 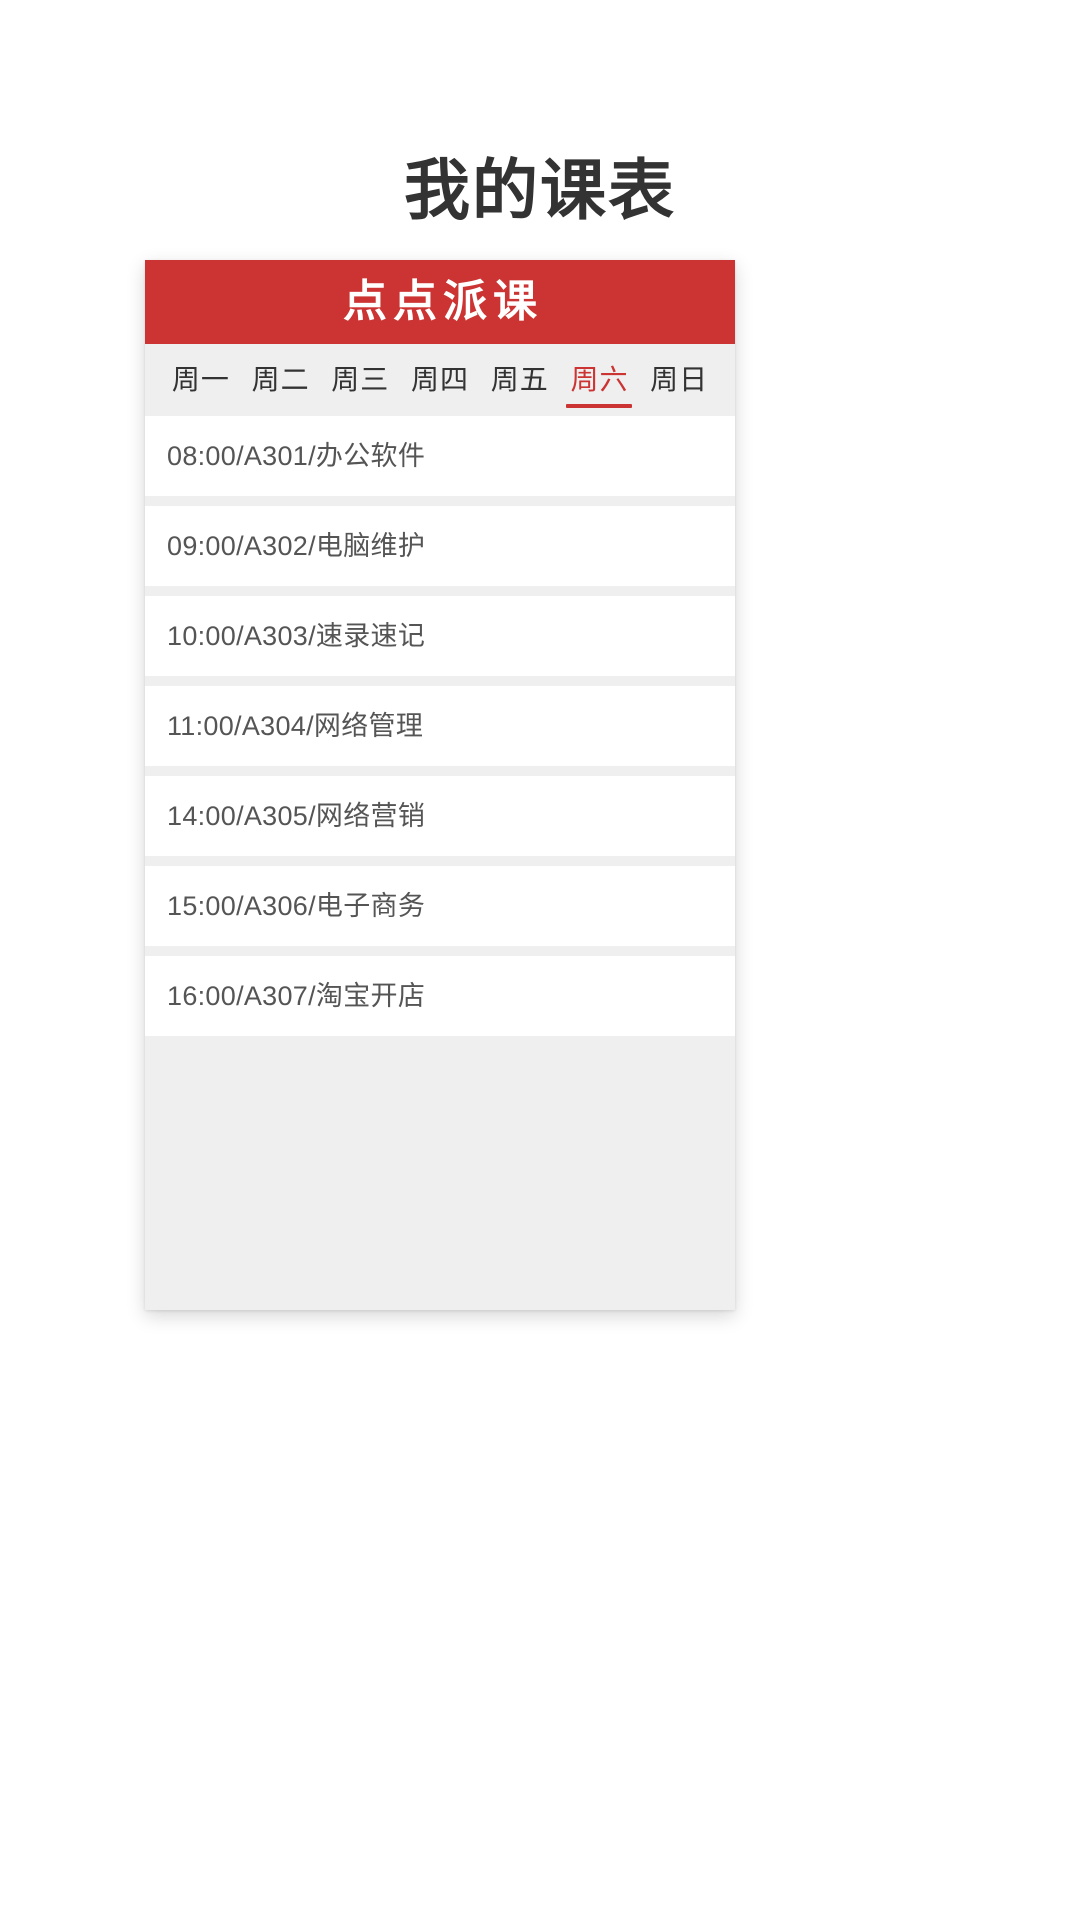 I want to click on weekday-tab-bar: 周一 周二 周三 周四 周五 周六 周日, so click(x=440, y=380).